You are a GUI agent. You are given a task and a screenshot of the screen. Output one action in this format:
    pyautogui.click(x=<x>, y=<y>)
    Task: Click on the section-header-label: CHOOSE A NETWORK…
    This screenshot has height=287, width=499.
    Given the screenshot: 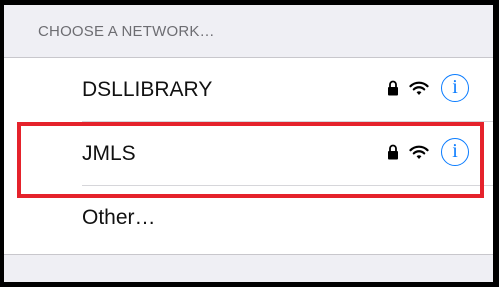 What is the action you would take?
    pyautogui.click(x=126, y=31)
    